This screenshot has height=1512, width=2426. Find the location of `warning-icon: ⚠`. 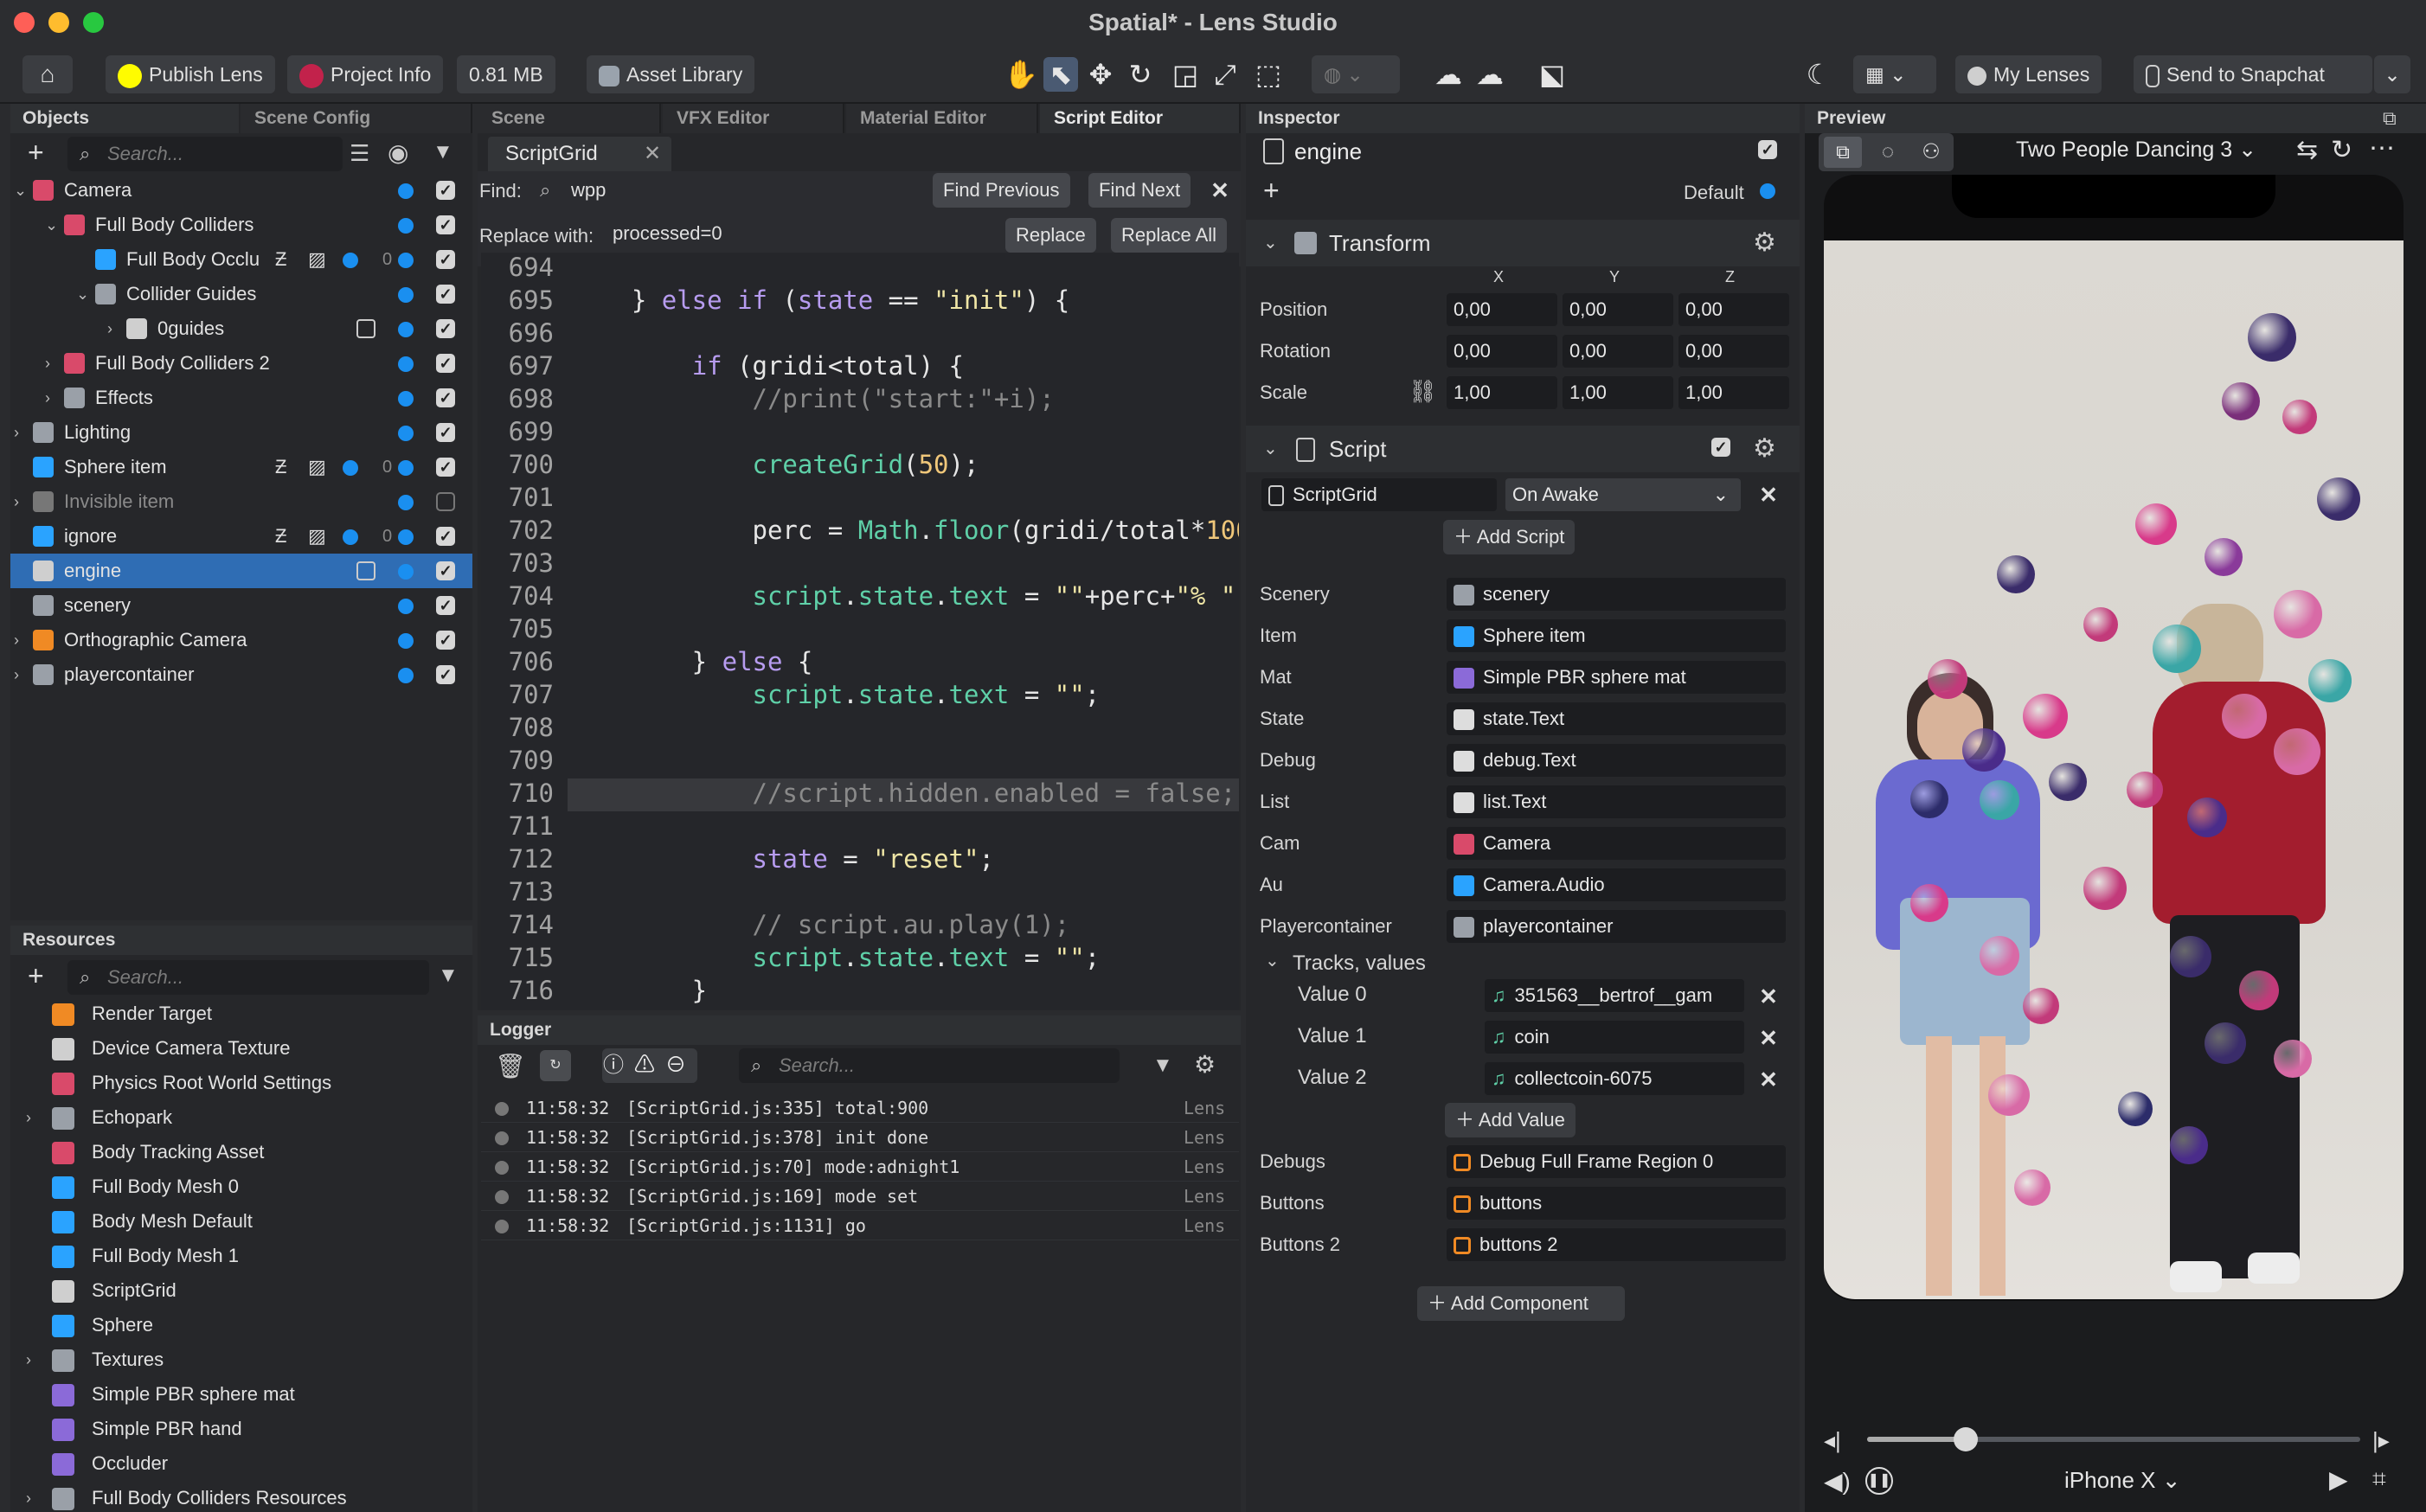

warning-icon: ⚠ is located at coordinates (650, 1065).